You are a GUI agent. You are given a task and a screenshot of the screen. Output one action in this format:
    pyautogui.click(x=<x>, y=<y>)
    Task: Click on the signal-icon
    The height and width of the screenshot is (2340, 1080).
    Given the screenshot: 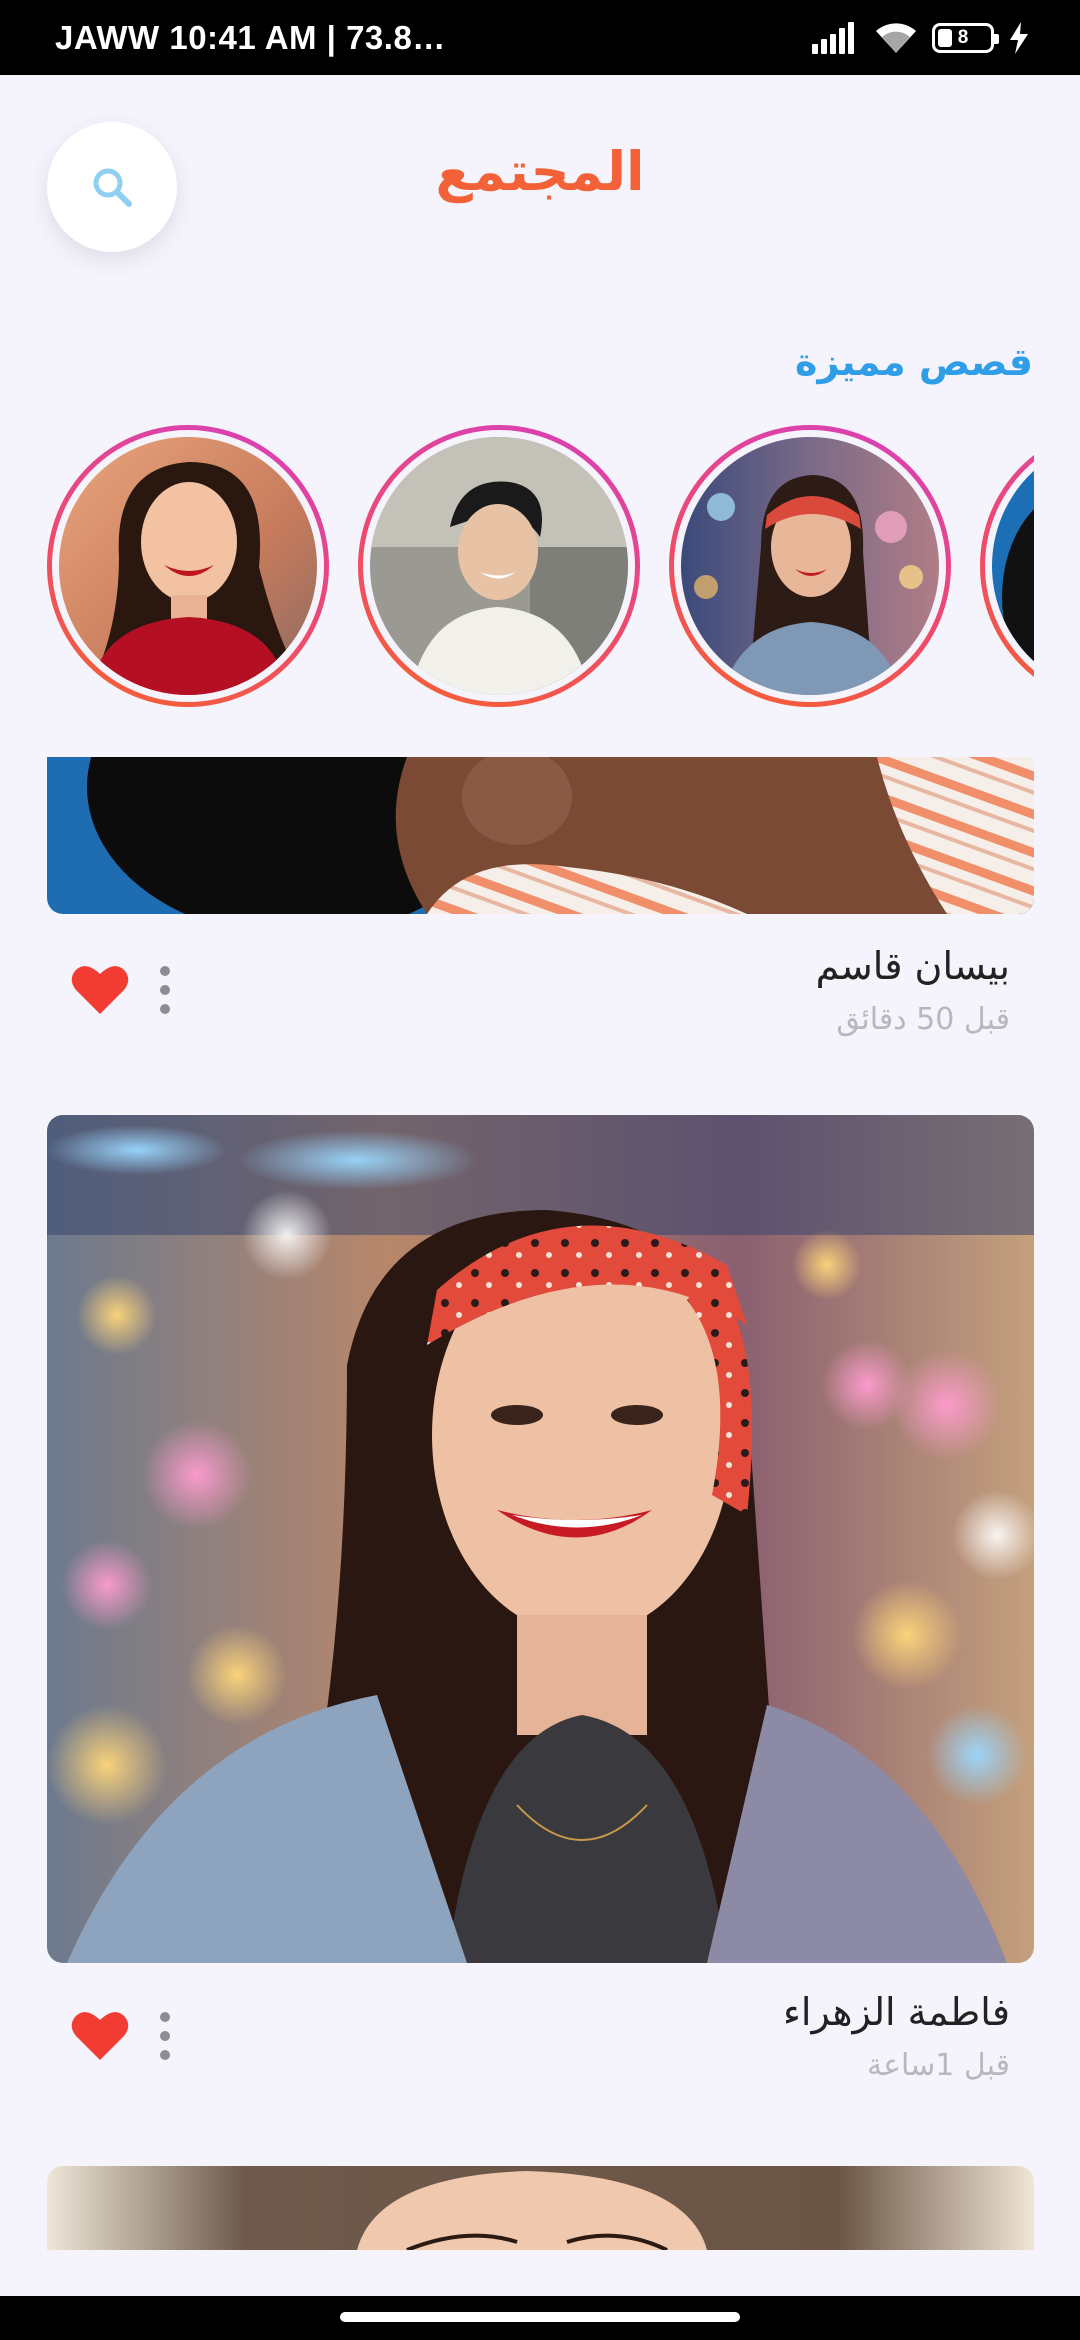 What is the action you would take?
    pyautogui.click(x=833, y=37)
    